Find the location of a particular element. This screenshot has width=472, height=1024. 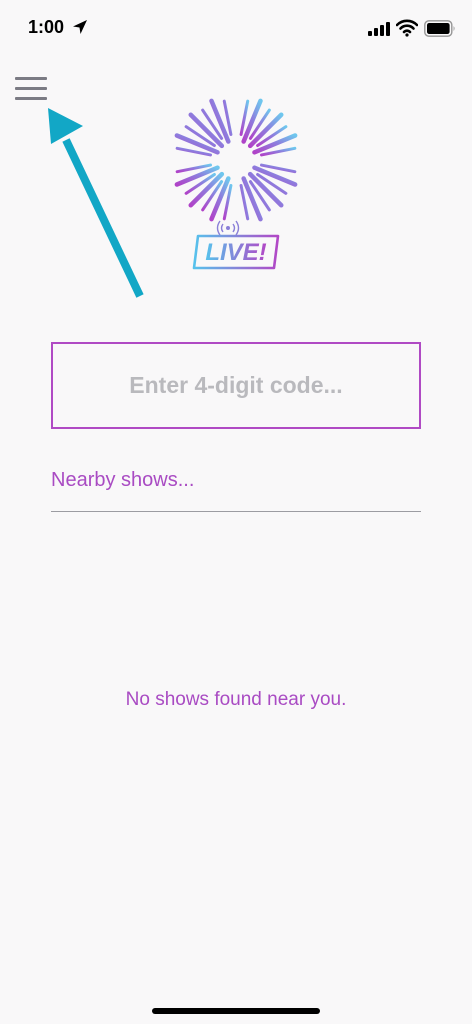

cellular-signal-icon is located at coordinates (379, 29).